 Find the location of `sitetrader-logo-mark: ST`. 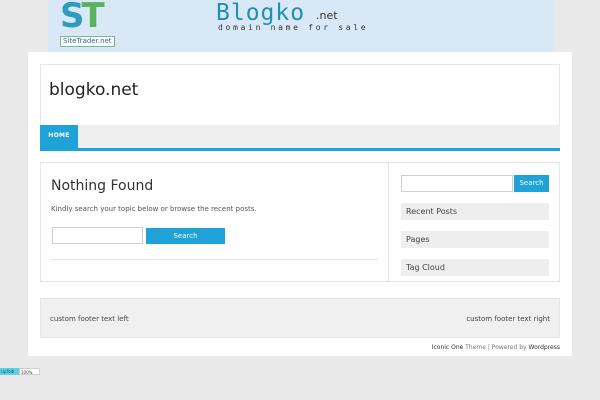

sitetrader-logo-mark: ST is located at coordinates (82, 18).